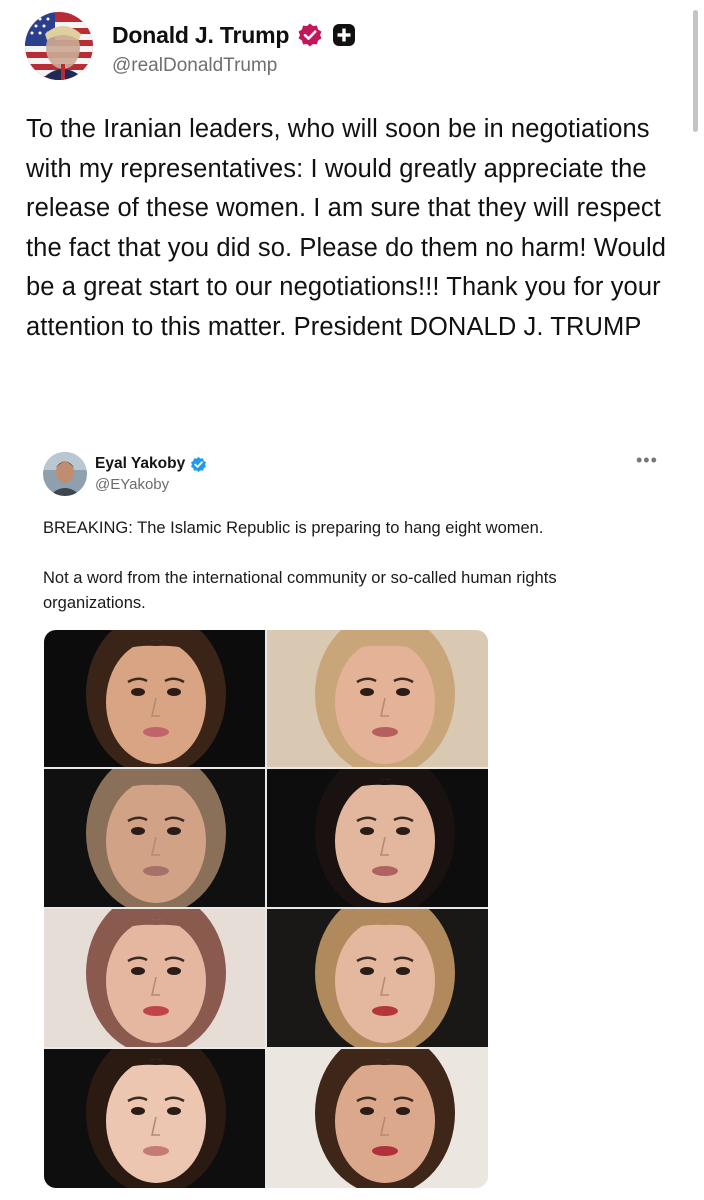  What do you see at coordinates (344, 35) in the screenshot?
I see `plus-badge-icon` at bounding box center [344, 35].